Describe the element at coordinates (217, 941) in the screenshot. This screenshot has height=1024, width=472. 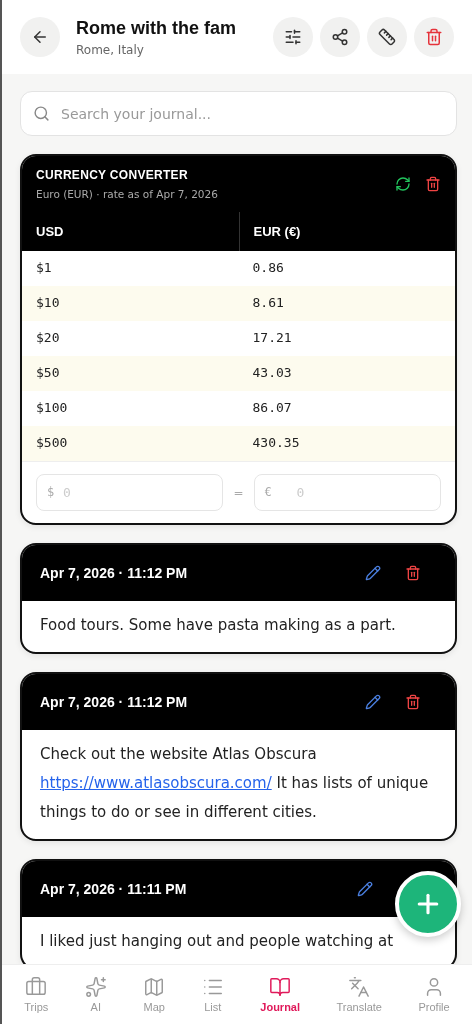
I see `entry-text: I liked just hanging out and people watching at` at that location.